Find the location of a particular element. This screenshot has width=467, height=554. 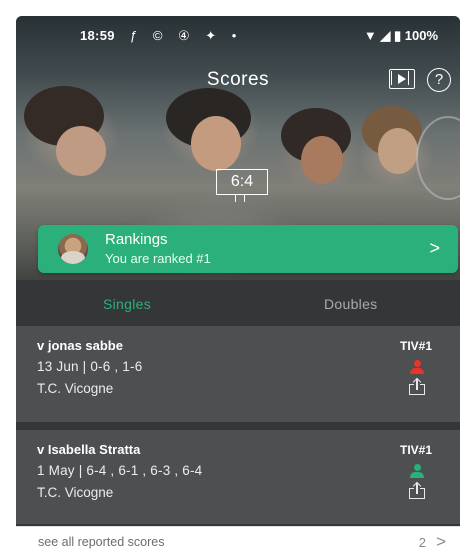

film-strip-left is located at coordinates (393, 78).